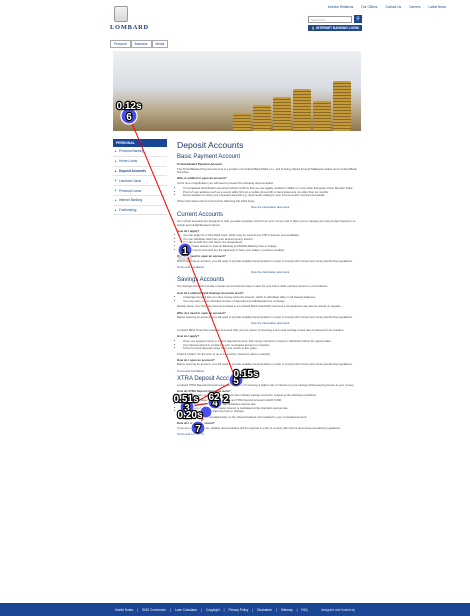 The height and width of the screenshot is (616, 470). What do you see at coordinates (129, 27) in the screenshot?
I see `logo-text: LOMBARD` at bounding box center [129, 27].